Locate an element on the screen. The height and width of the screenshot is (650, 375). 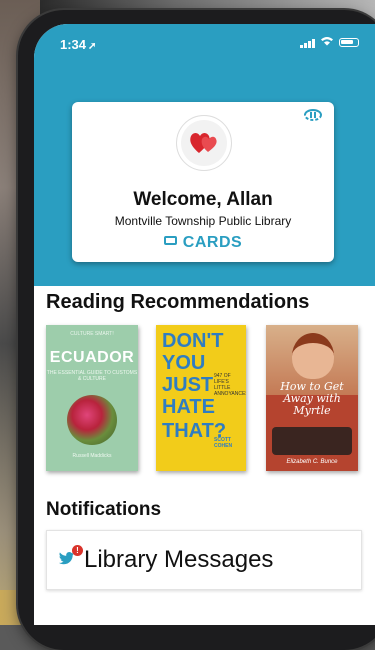
notification-badge: ! is located at coordinates (77, 550).